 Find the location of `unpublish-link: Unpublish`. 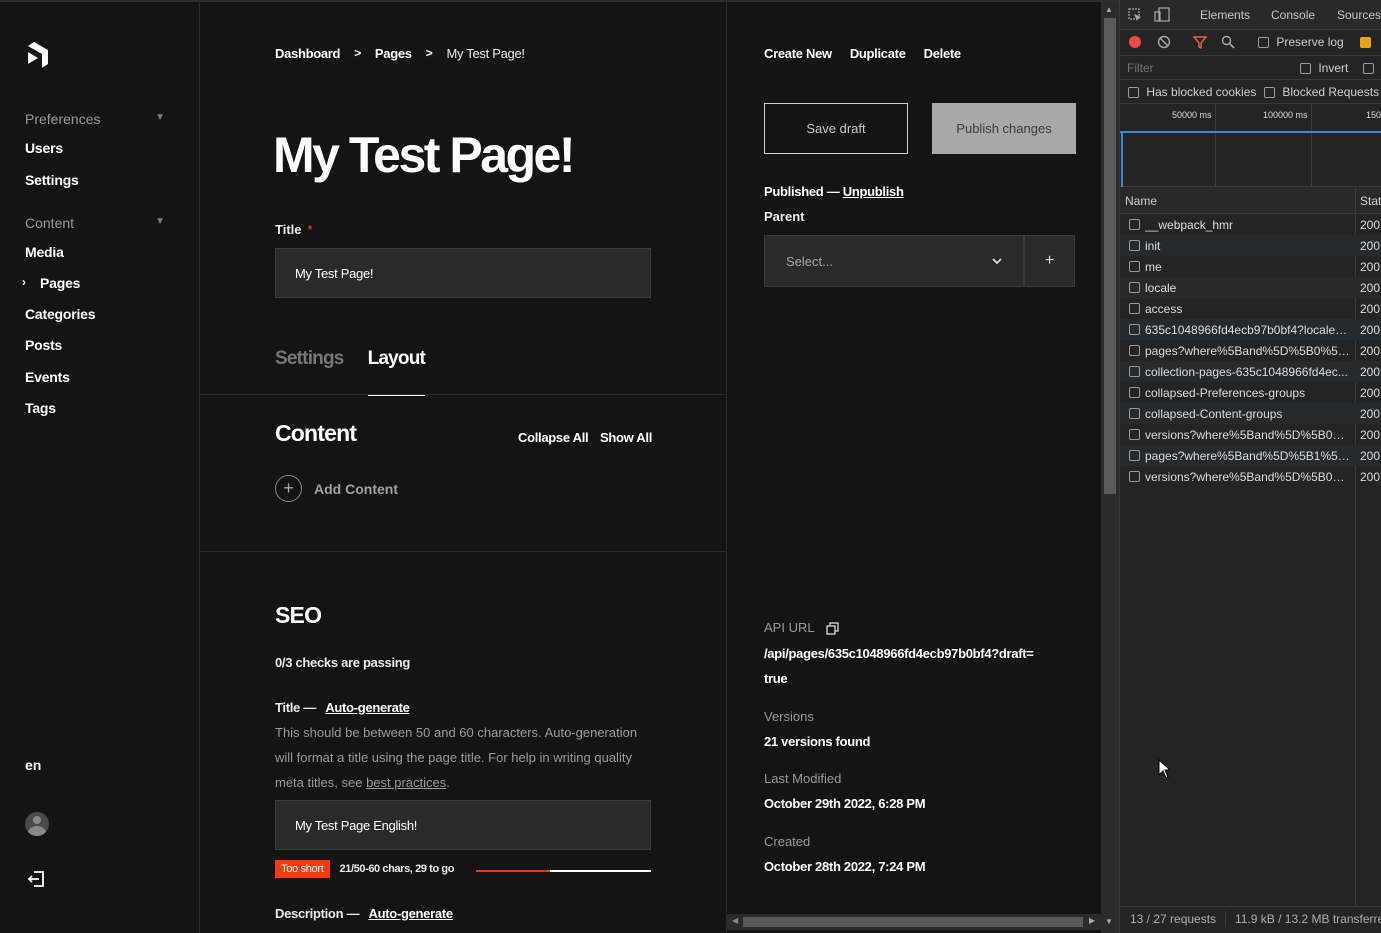

unpublish-link: Unpublish is located at coordinates (873, 191).